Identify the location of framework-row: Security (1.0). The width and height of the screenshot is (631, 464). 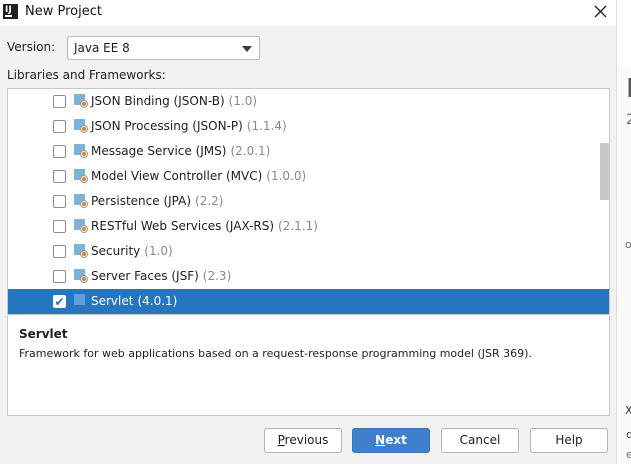
(308, 251).